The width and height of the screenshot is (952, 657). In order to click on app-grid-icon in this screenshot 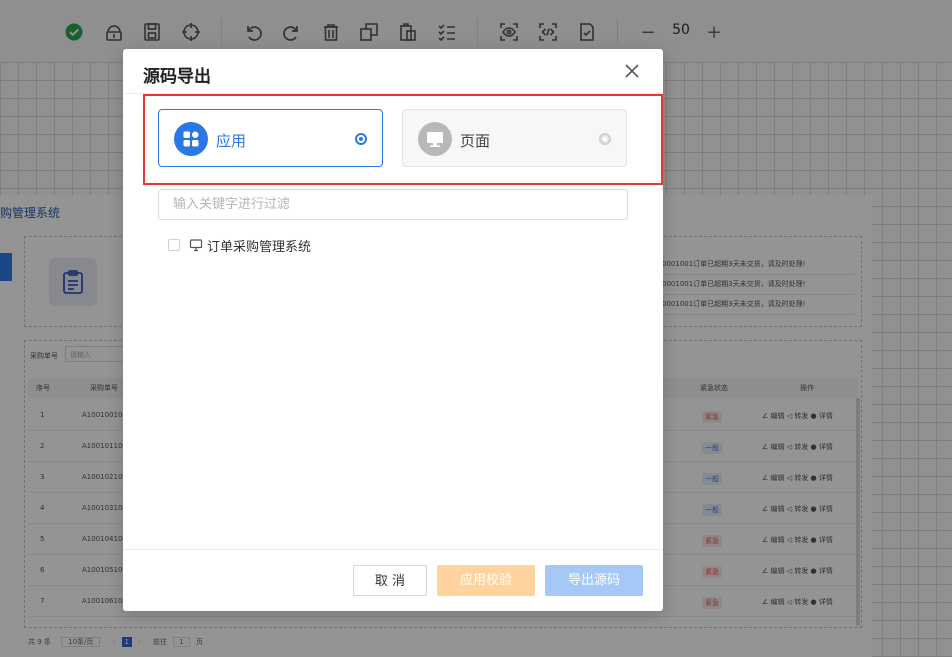, I will do `click(191, 139)`.